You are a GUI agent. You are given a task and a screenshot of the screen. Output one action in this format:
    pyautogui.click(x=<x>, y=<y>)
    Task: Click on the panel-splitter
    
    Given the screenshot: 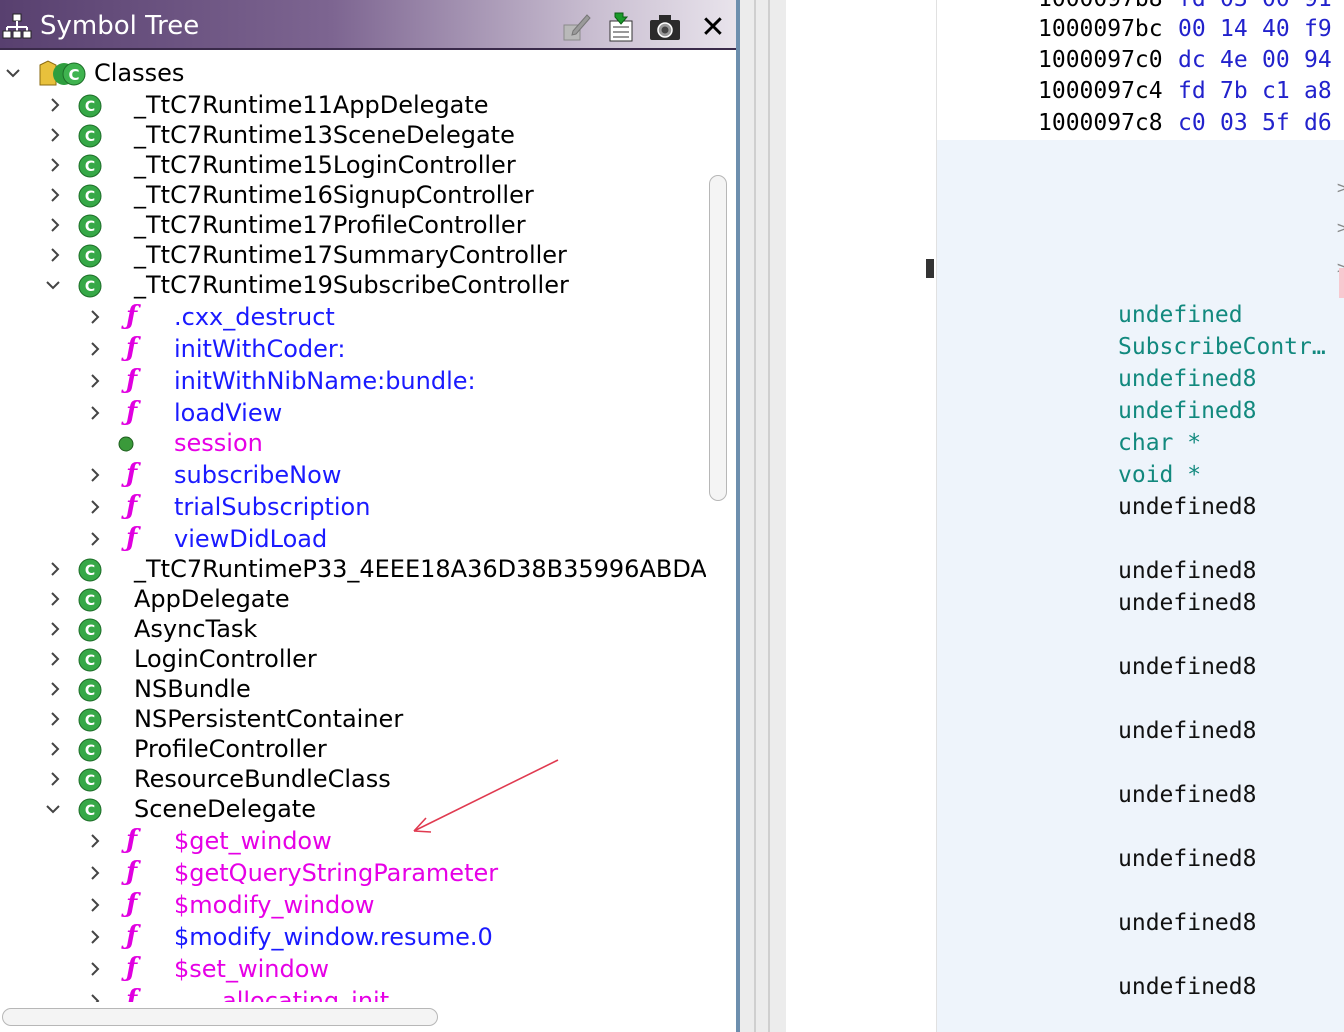 What is the action you would take?
    pyautogui.click(x=763, y=516)
    